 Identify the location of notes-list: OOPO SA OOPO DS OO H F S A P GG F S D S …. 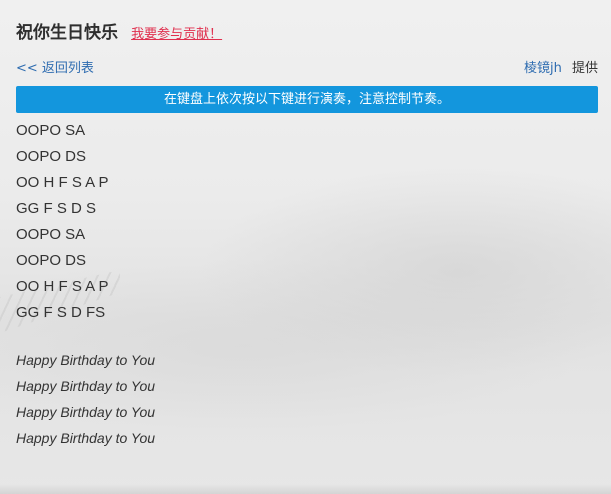
(62, 224).